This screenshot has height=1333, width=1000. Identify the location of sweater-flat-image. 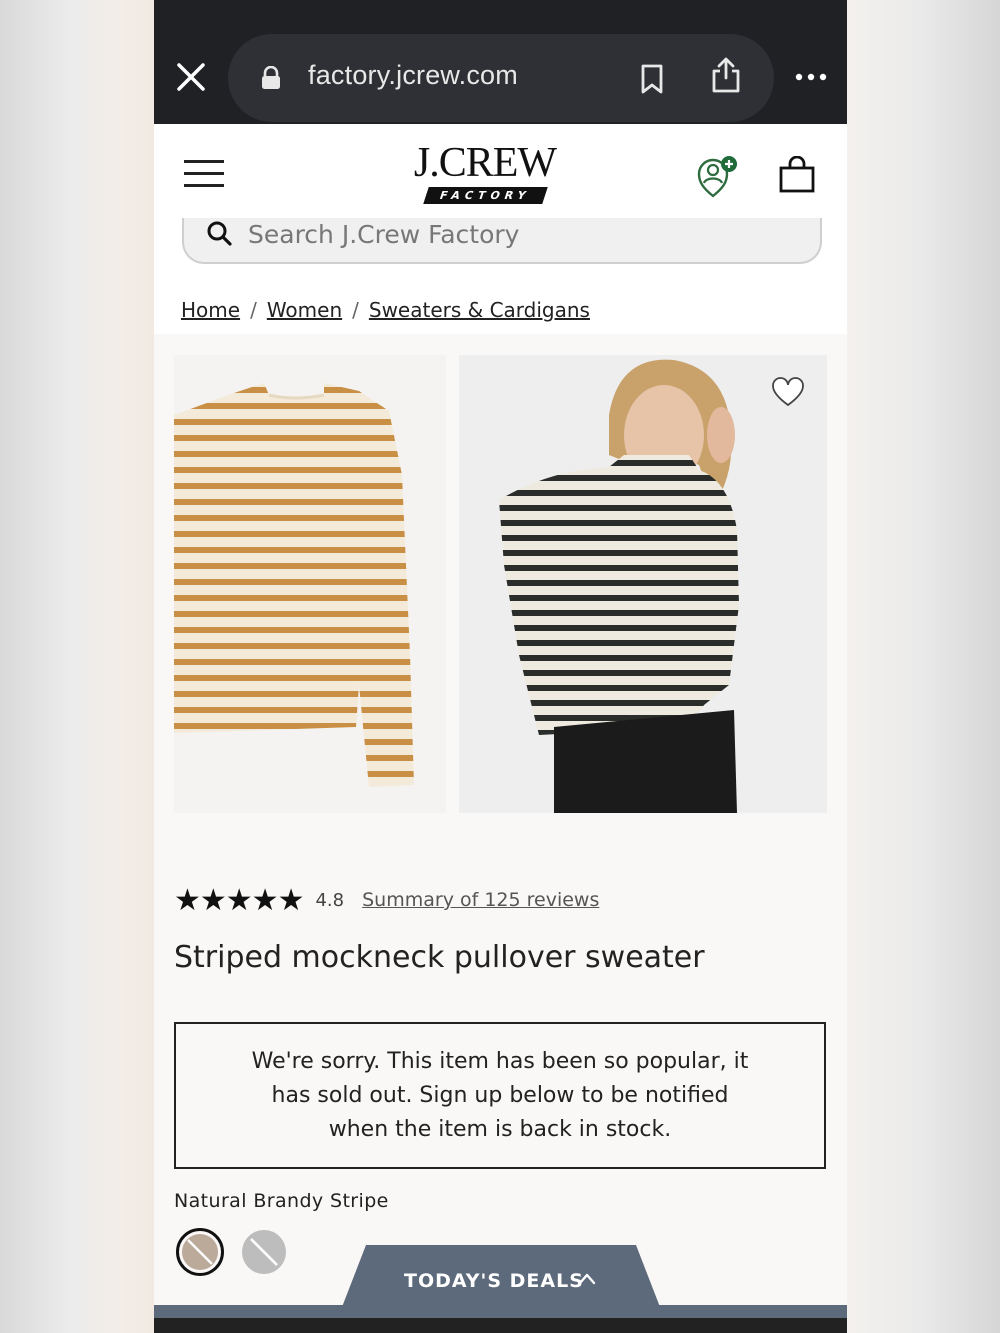
(310, 584).